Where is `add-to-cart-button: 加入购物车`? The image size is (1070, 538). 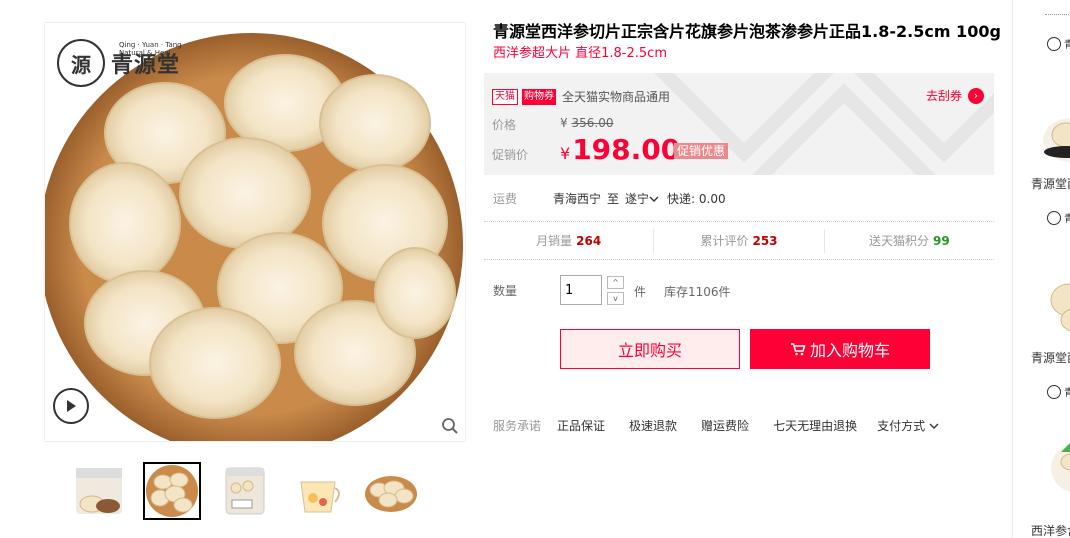 add-to-cart-button: 加入购物车 is located at coordinates (840, 349).